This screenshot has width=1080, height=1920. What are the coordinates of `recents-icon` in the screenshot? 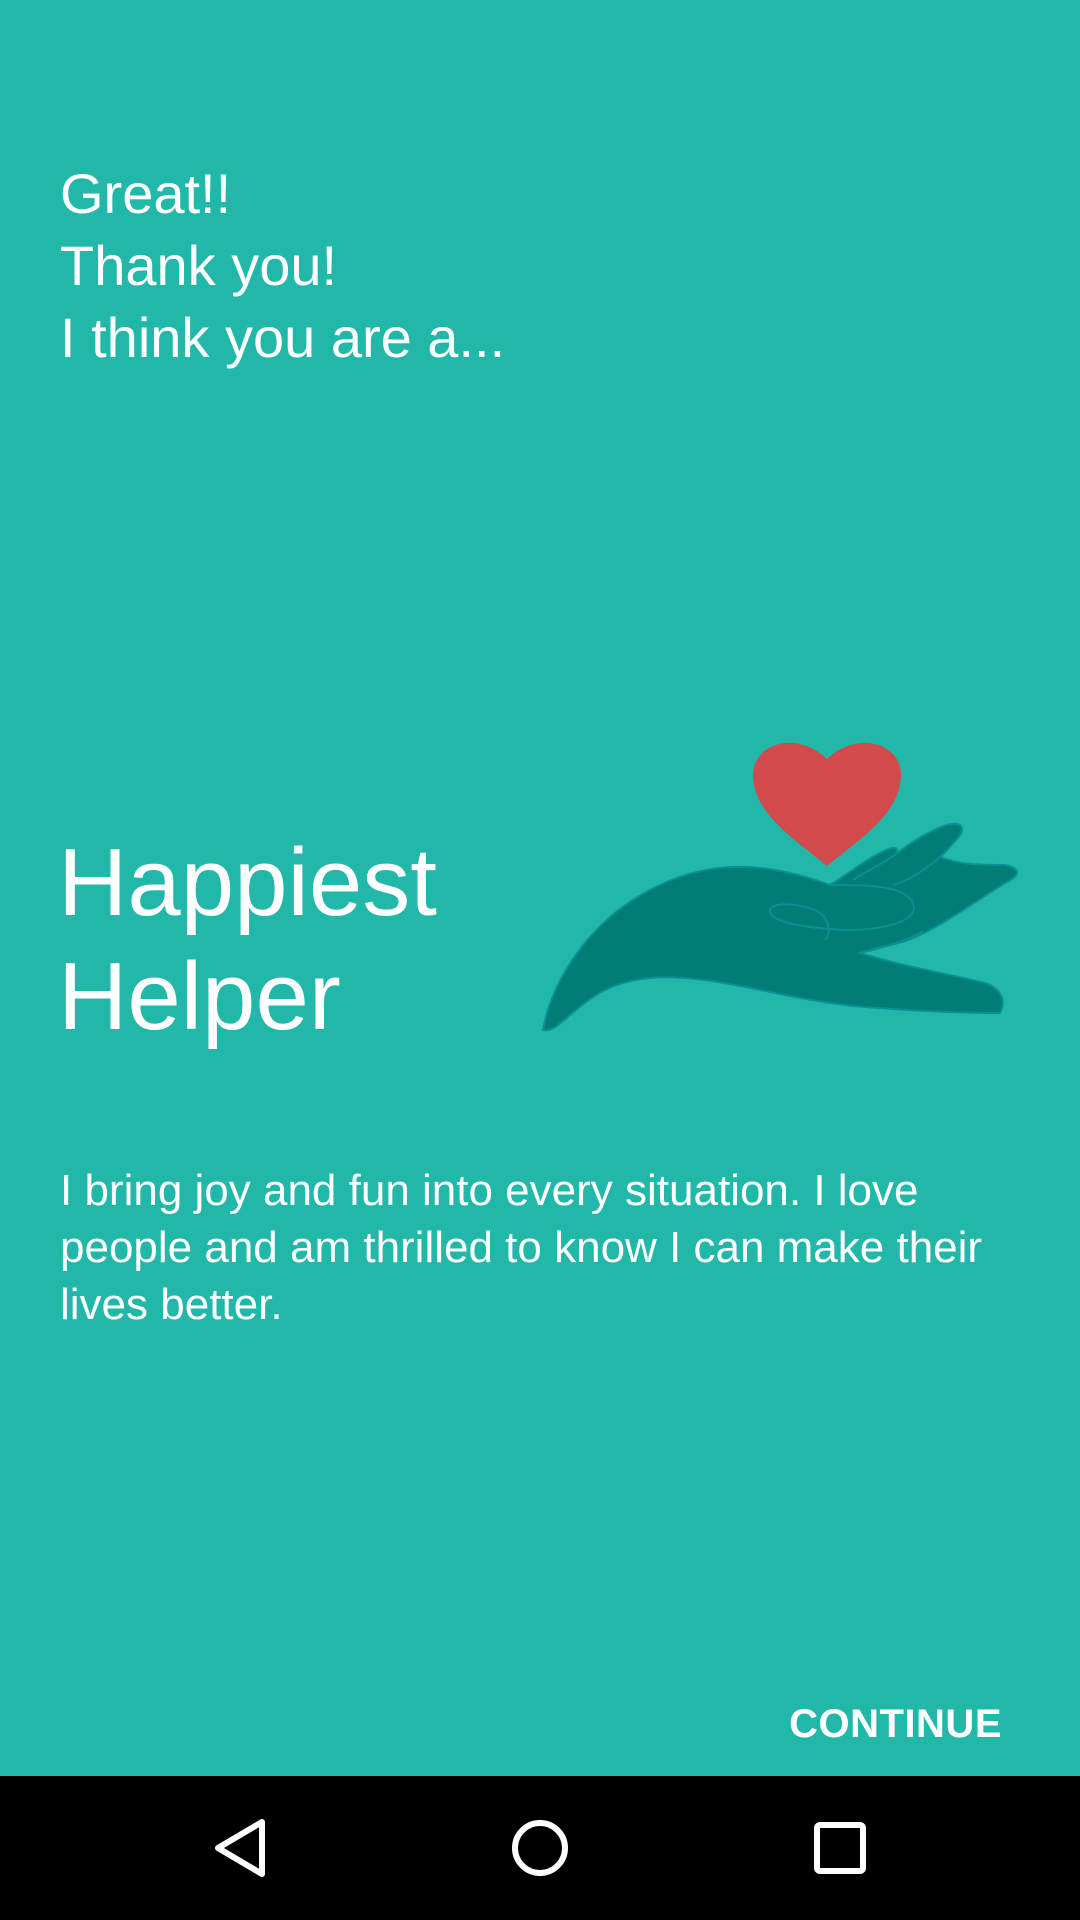 It's located at (840, 1848).